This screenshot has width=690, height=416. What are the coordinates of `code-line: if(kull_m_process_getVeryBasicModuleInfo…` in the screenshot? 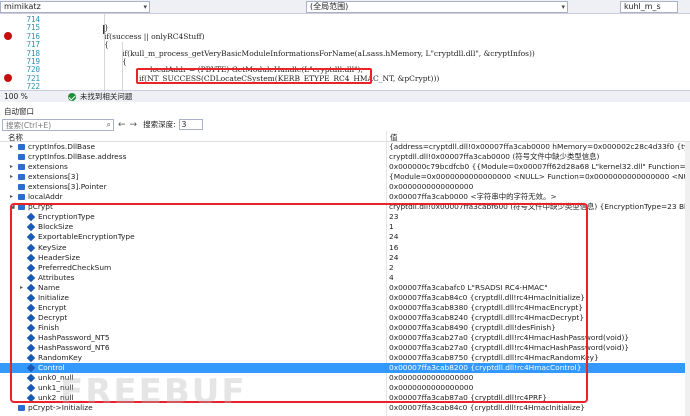 It's located at (328, 53).